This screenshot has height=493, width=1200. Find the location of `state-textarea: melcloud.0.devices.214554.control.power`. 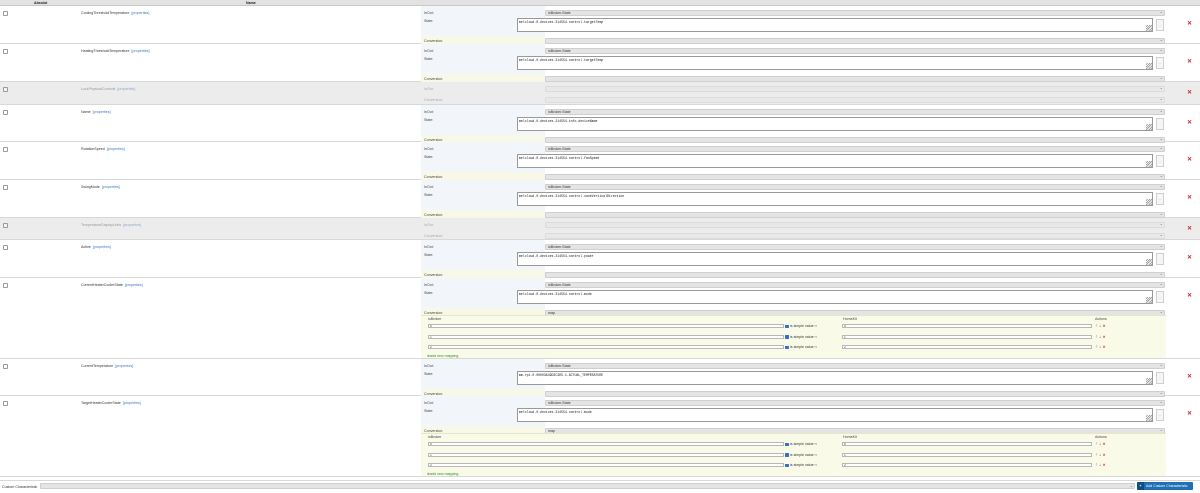

state-textarea: melcloud.0.devices.214554.control.power is located at coordinates (835, 259).